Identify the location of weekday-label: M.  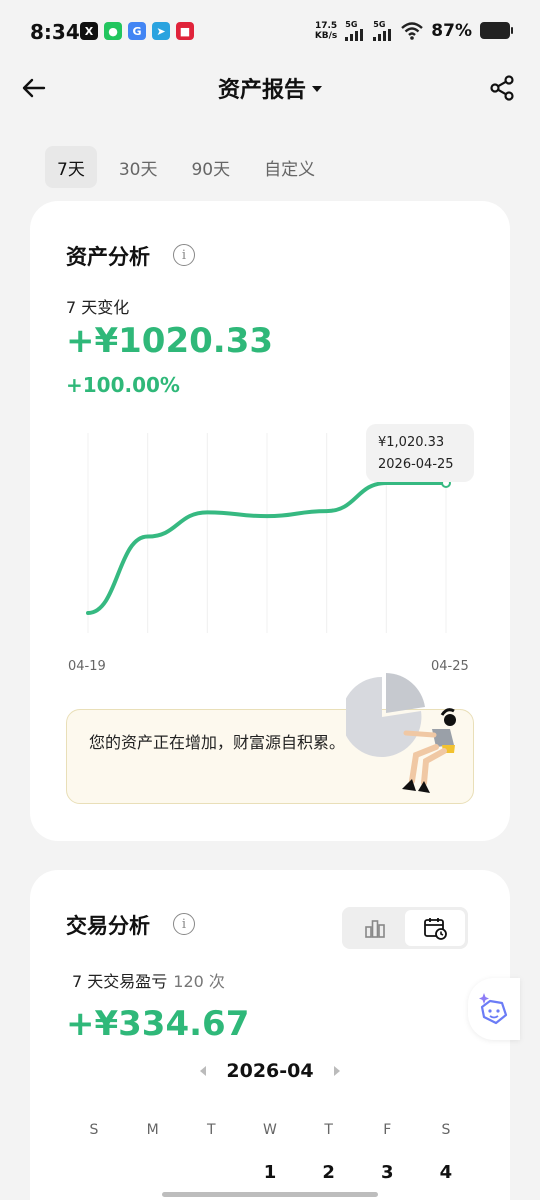
(152, 1130).